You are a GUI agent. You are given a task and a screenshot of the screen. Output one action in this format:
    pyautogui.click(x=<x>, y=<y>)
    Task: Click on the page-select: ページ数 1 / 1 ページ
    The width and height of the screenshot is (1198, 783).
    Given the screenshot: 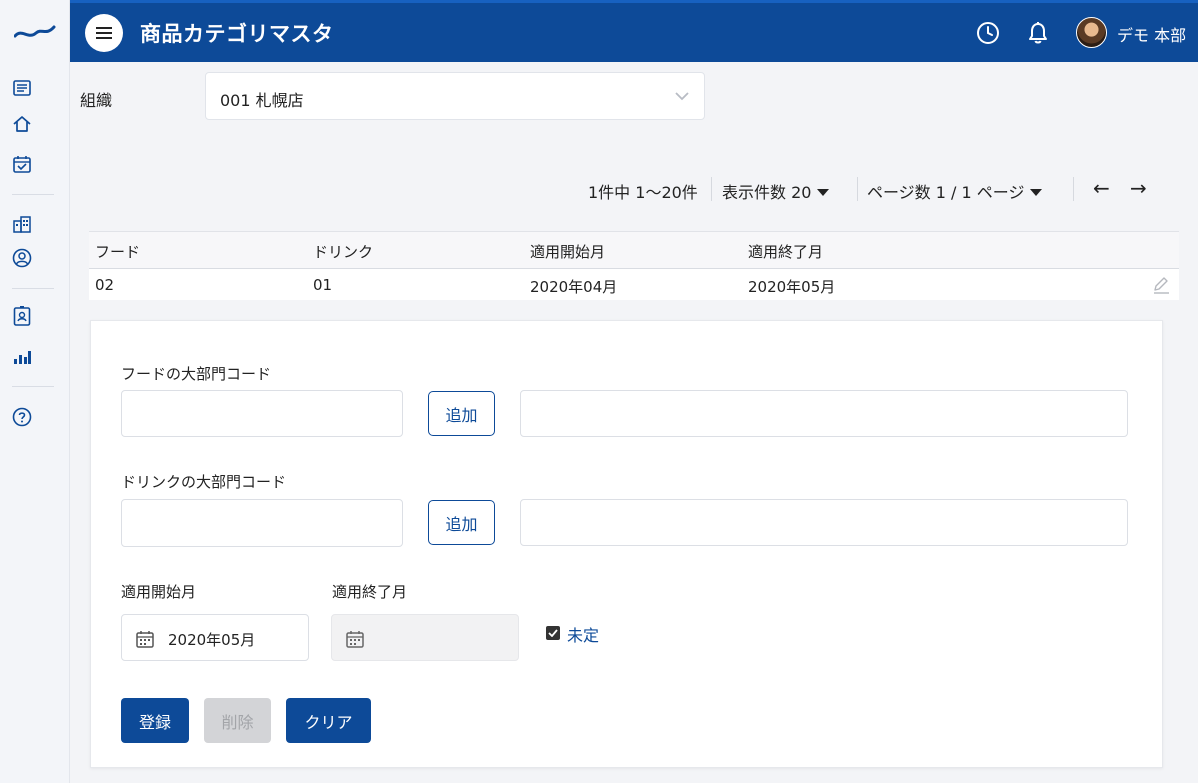 What is the action you would take?
    pyautogui.click(x=955, y=191)
    